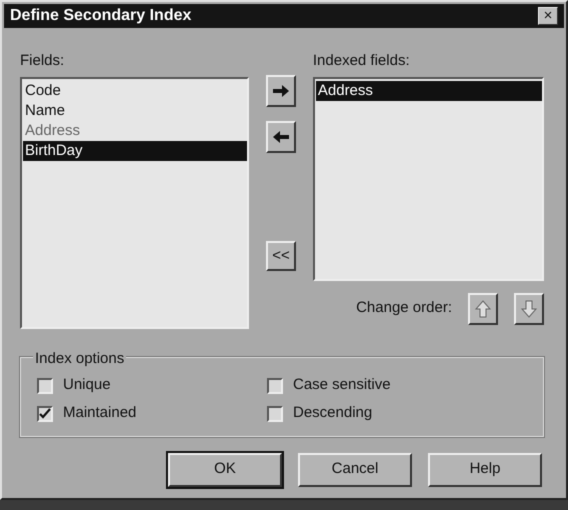 This screenshot has height=510, width=568. I want to click on dialog-button: OK, so click(225, 469).